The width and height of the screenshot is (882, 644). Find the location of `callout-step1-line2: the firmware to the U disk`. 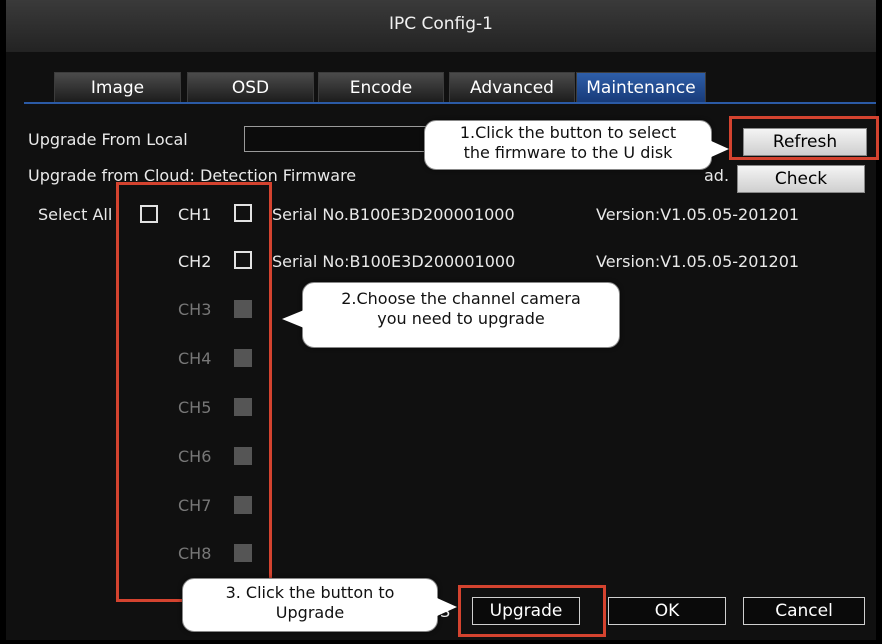

callout-step1-line2: the firmware to the U disk is located at coordinates (568, 152).